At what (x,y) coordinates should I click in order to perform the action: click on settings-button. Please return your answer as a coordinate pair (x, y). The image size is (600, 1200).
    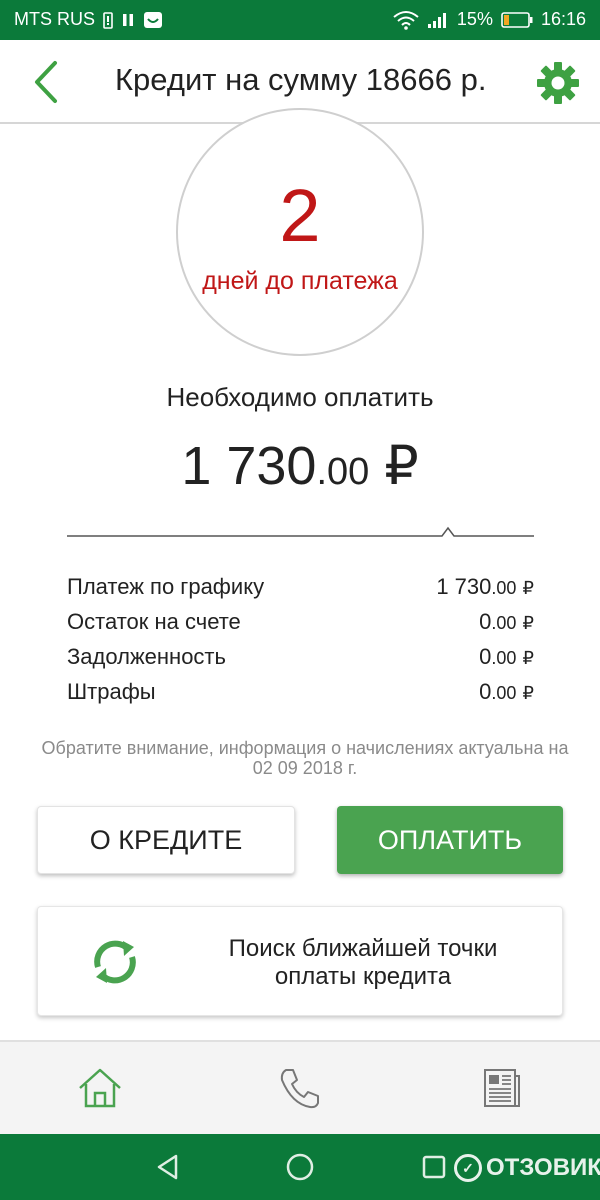
    Looking at the image, I should click on (558, 83).